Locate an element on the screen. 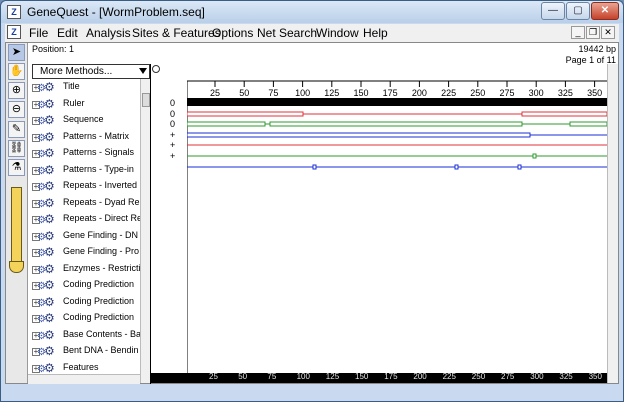 The width and height of the screenshot is (624, 402). close-button: ✕ is located at coordinates (605, 11).